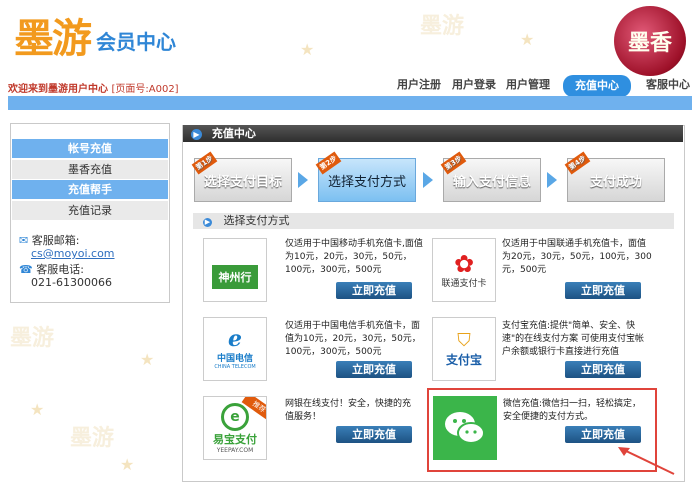 This screenshot has width=700, height=489. I want to click on step-3: 第3步 输入支付信息, so click(490, 176).